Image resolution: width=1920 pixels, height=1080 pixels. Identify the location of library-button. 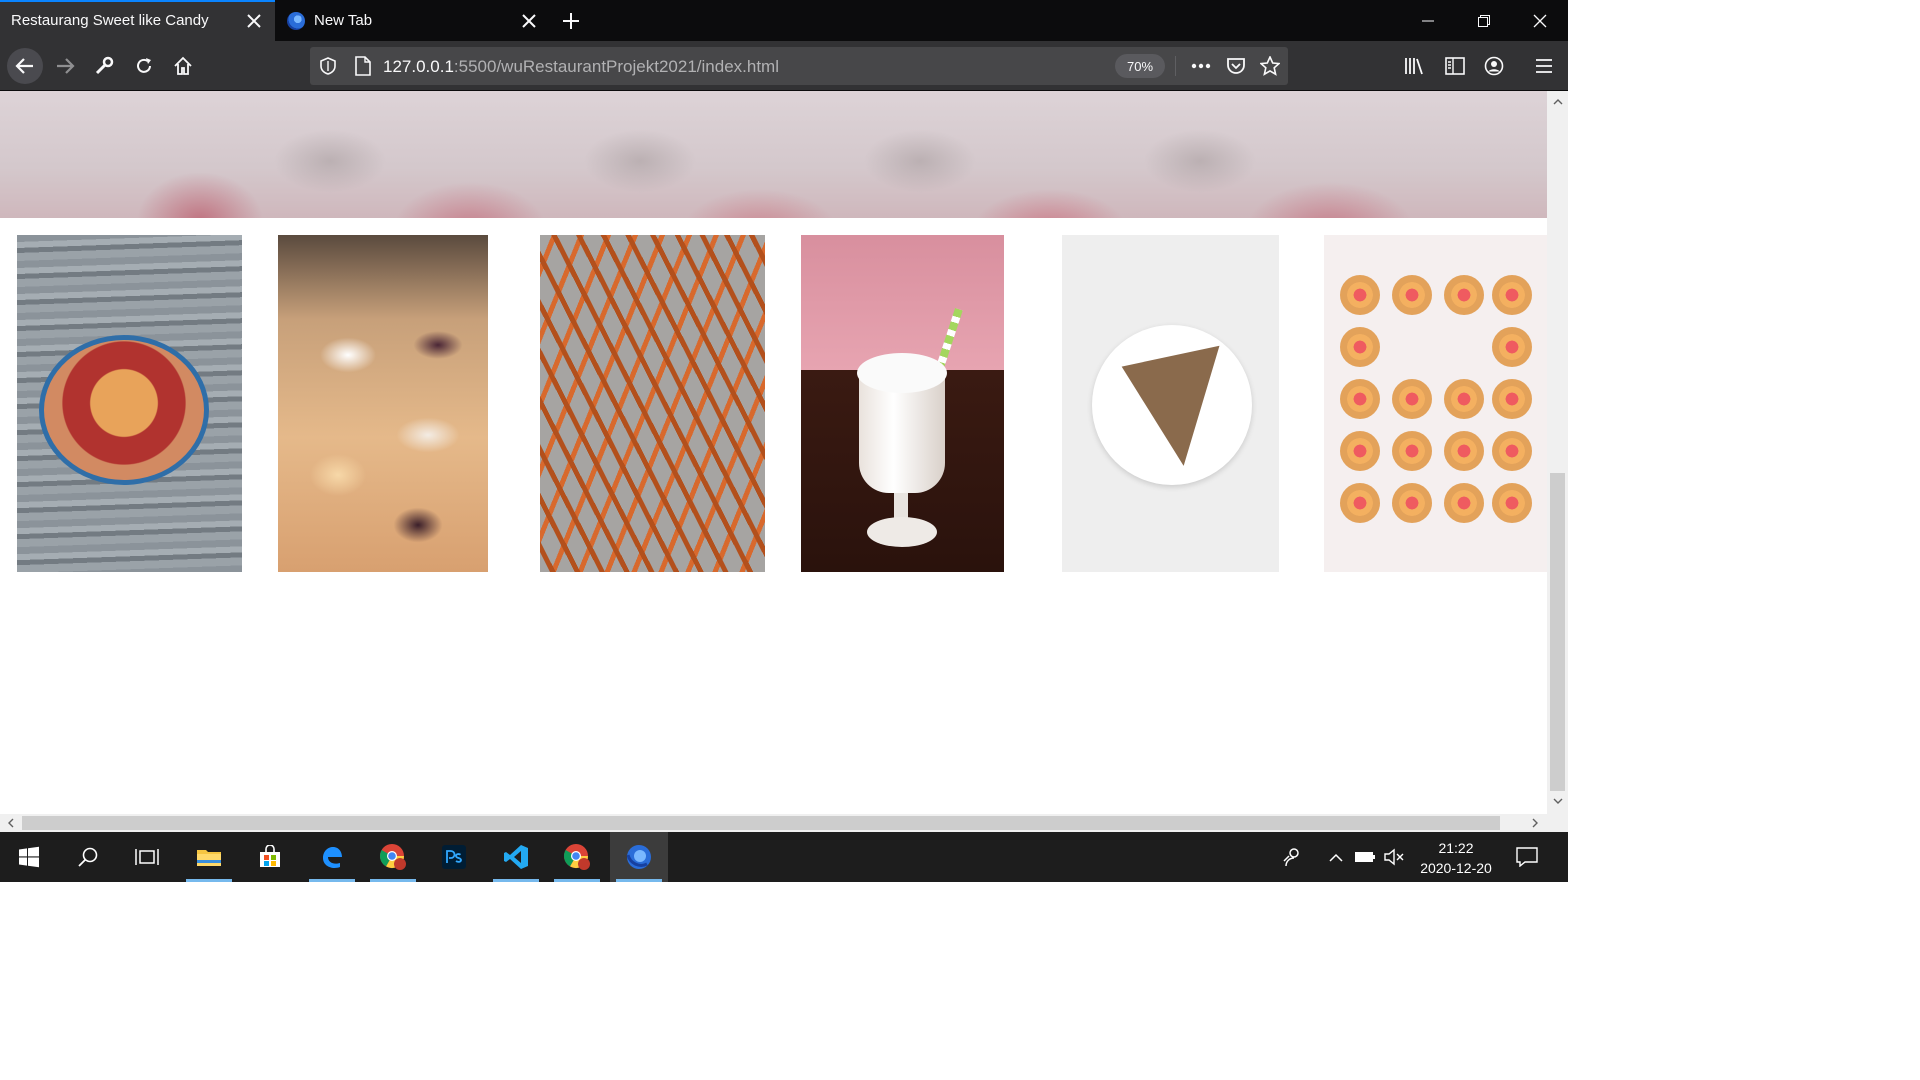
(1415, 66).